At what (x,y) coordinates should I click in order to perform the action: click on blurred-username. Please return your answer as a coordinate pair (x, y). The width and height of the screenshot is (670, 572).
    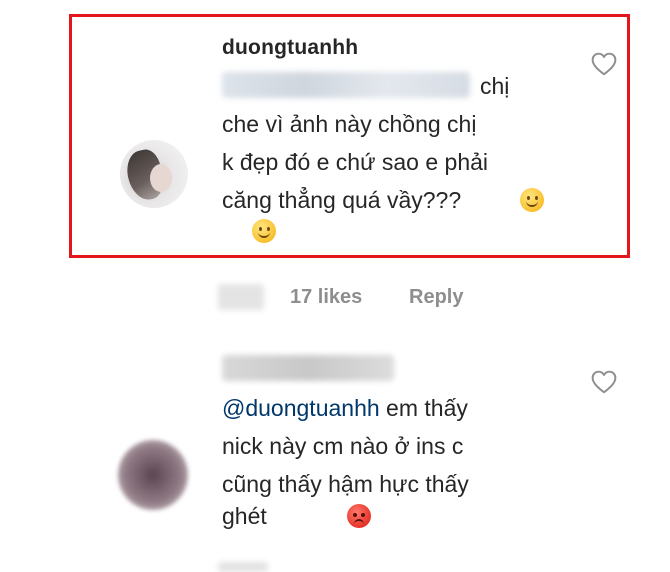
    Looking at the image, I should click on (308, 368).